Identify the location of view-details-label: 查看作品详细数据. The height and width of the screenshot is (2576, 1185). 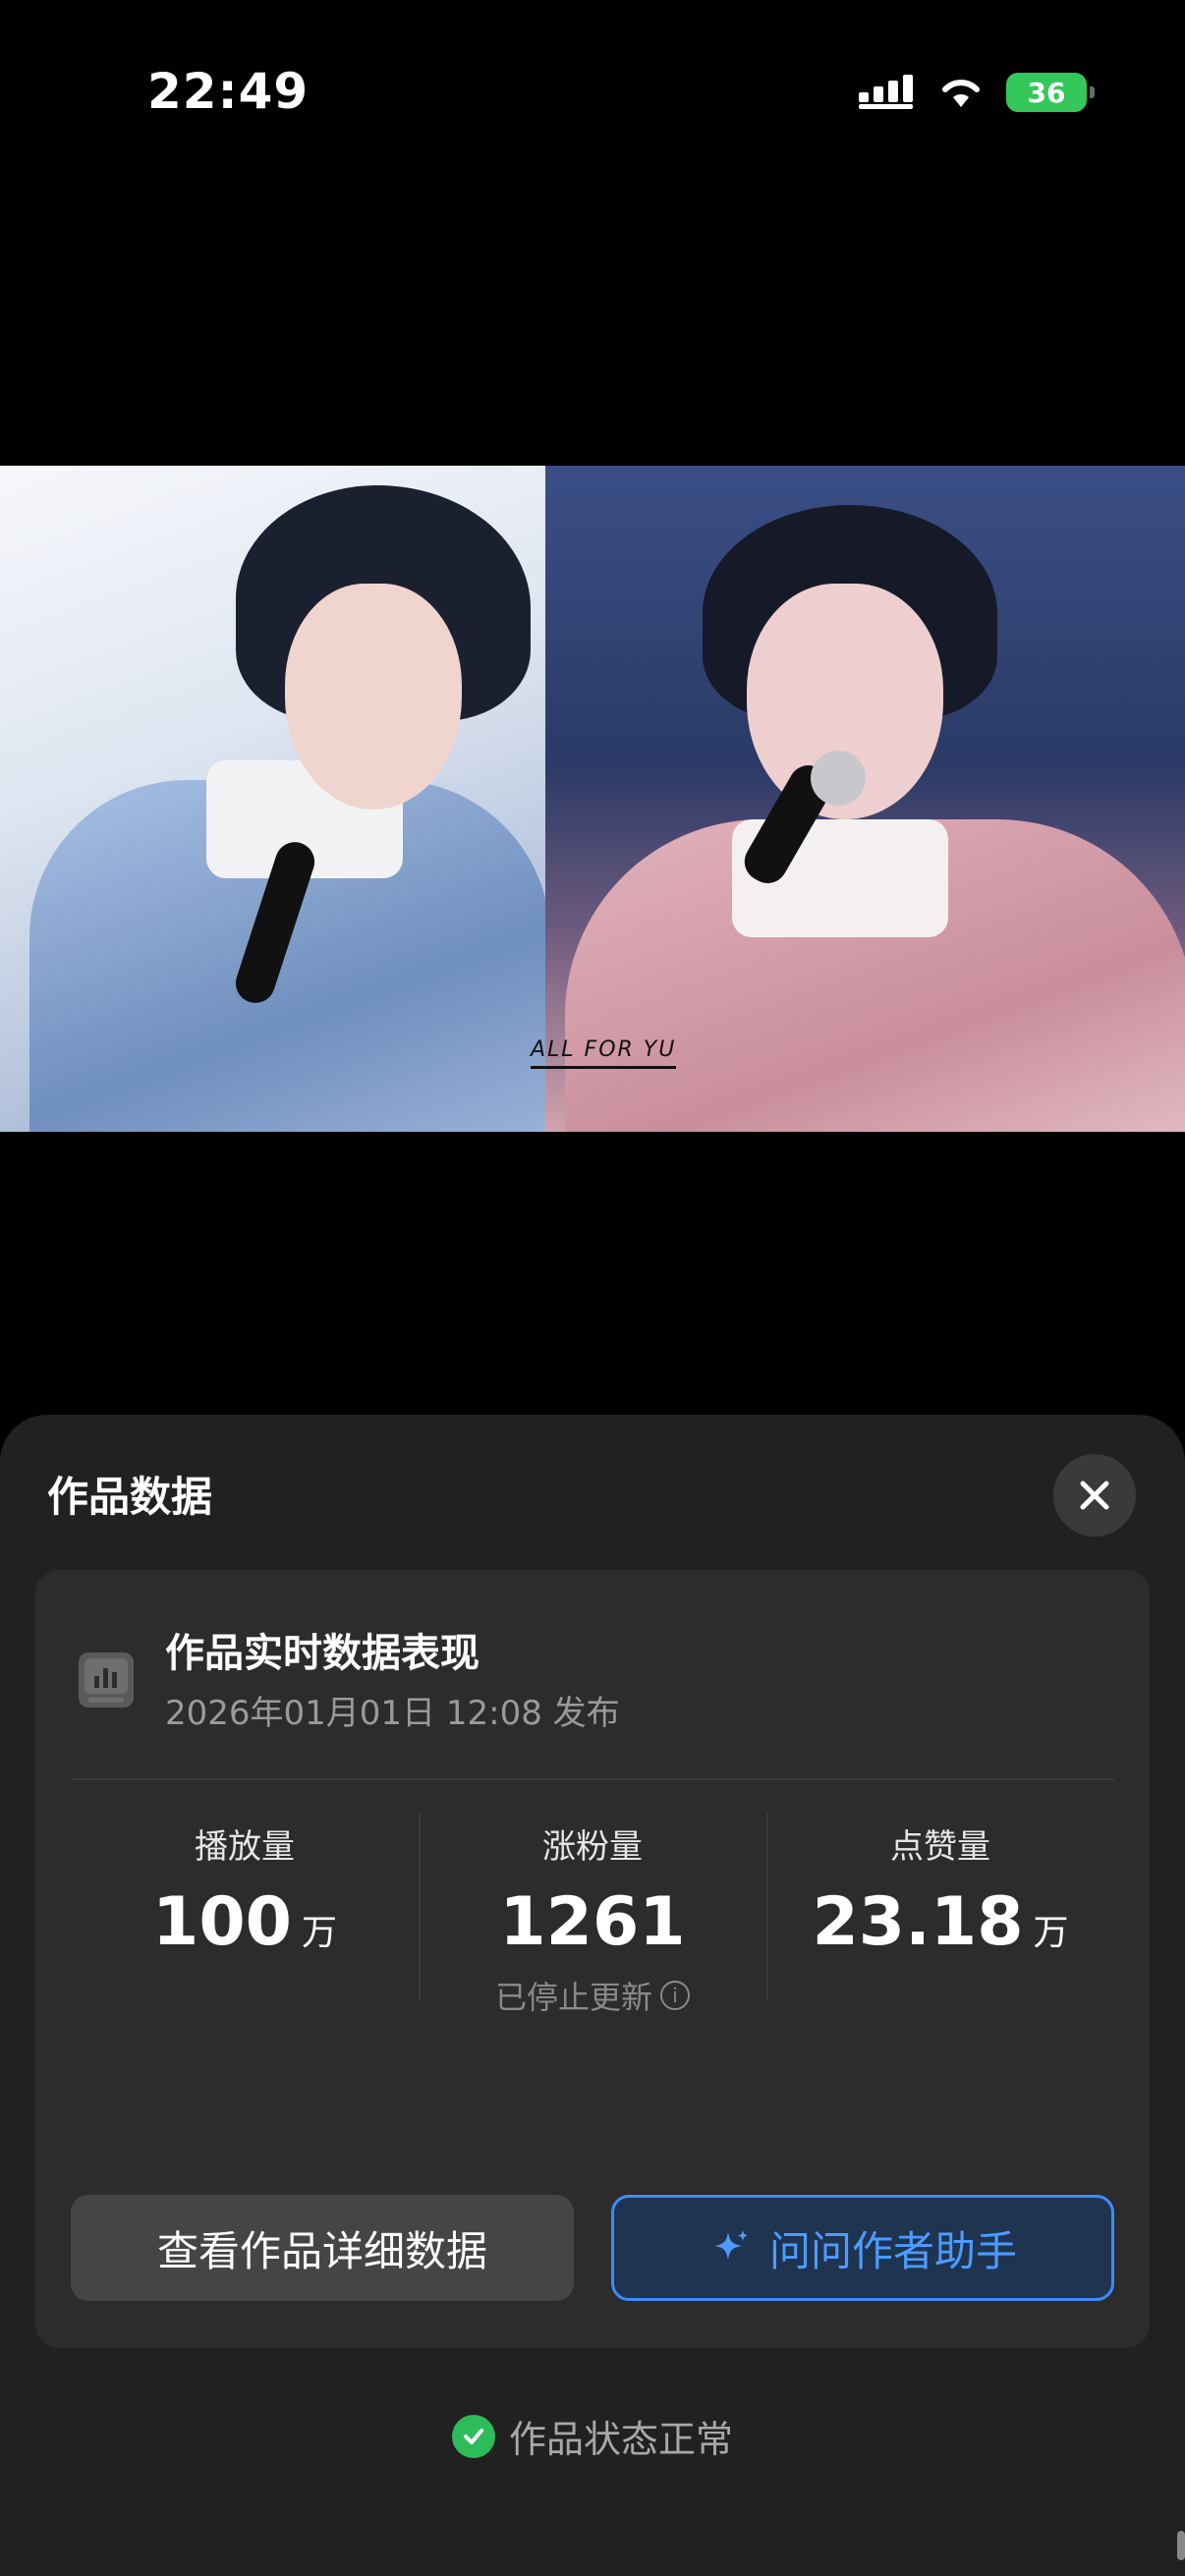
(321, 2250).